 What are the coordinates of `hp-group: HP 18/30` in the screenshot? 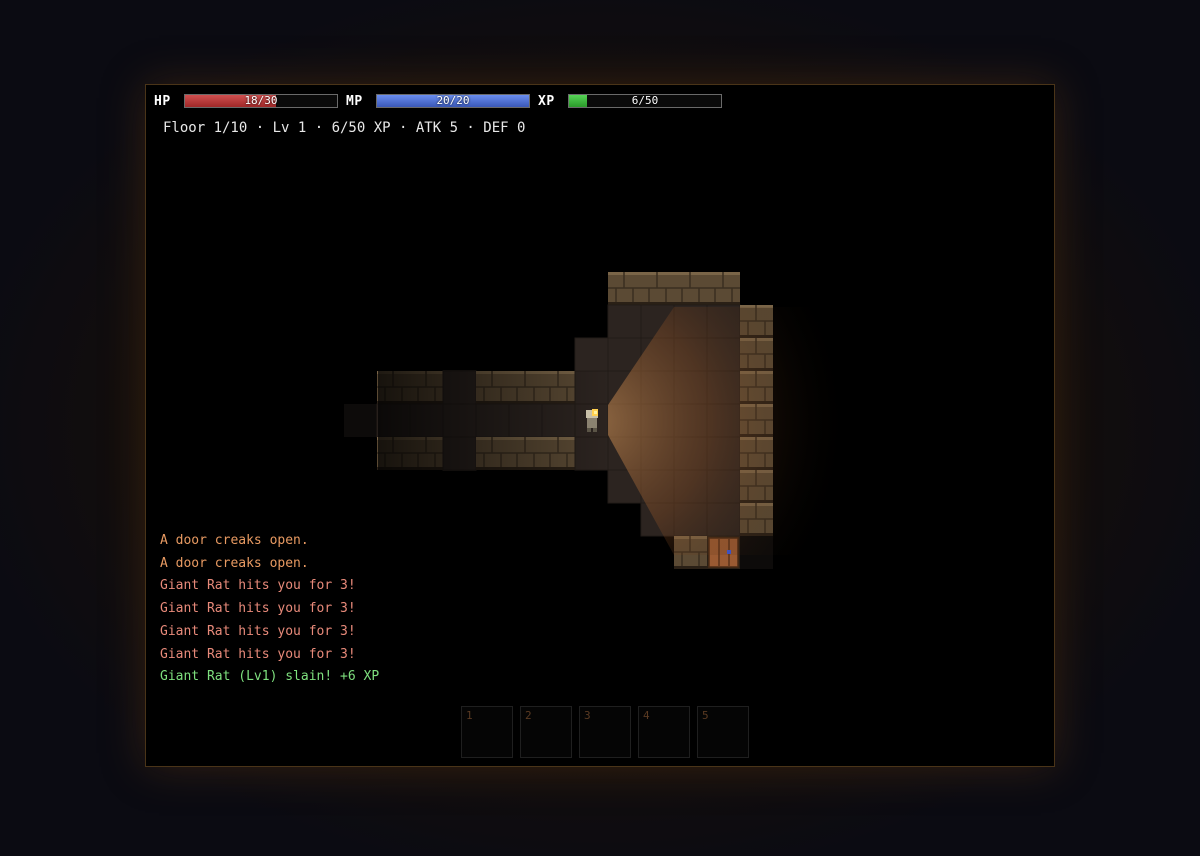 It's located at (246, 101).